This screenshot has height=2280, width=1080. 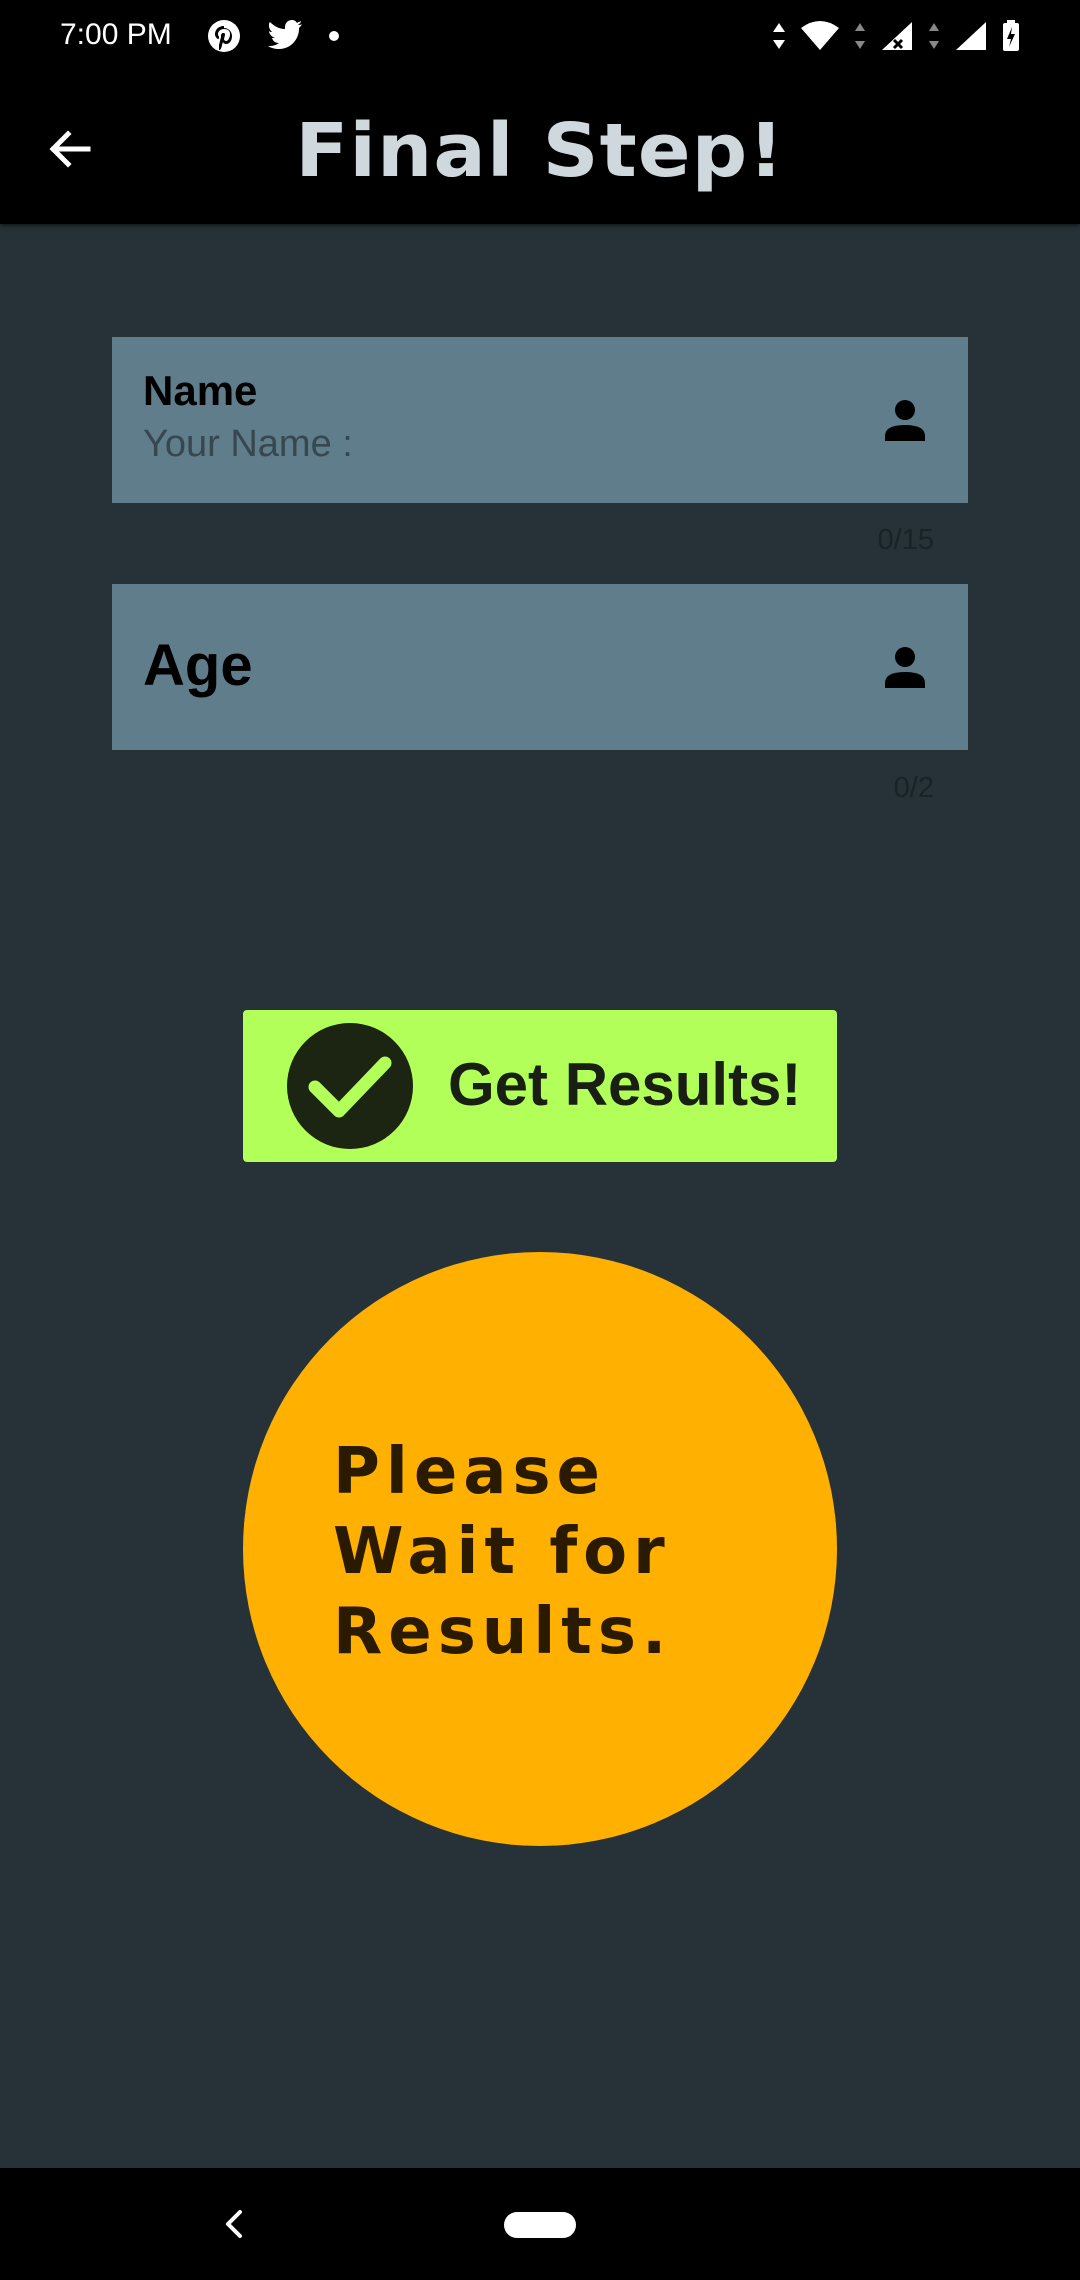 I want to click on app-bar: Final Step!, so click(x=540, y=149).